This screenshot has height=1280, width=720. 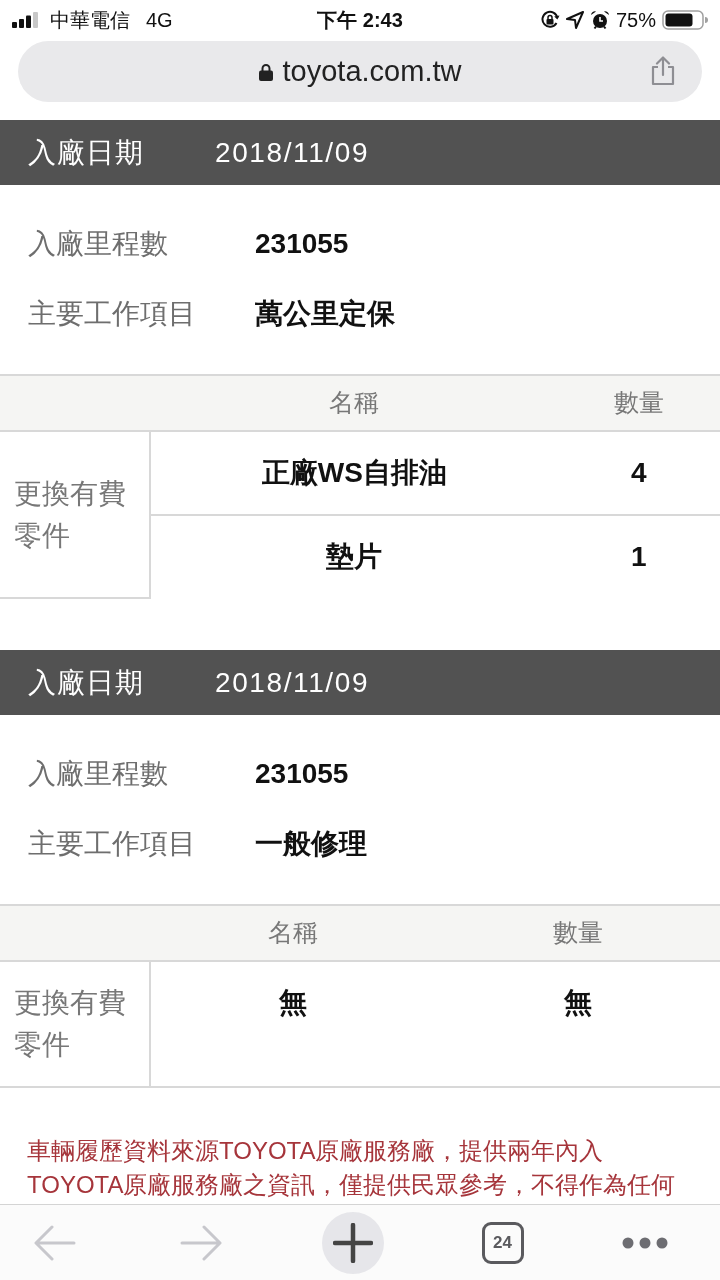 I want to click on location-arrow-icon, so click(x=574, y=20).